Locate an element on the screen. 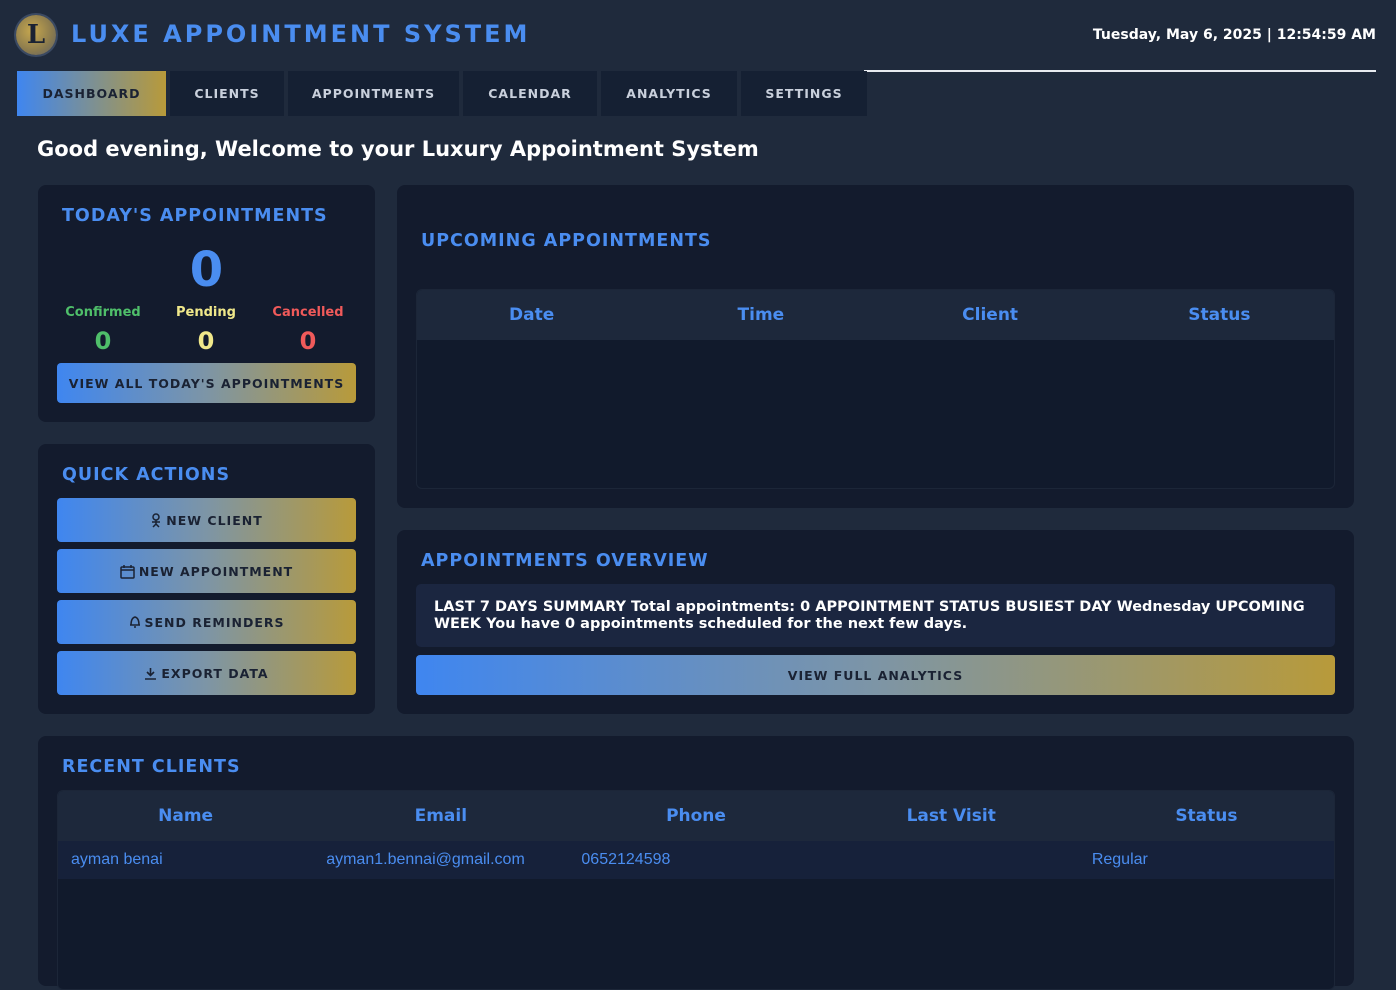 The image size is (1396, 990). recent-clients-header: Name Email Phone Last Visit Status is located at coordinates (696, 816).